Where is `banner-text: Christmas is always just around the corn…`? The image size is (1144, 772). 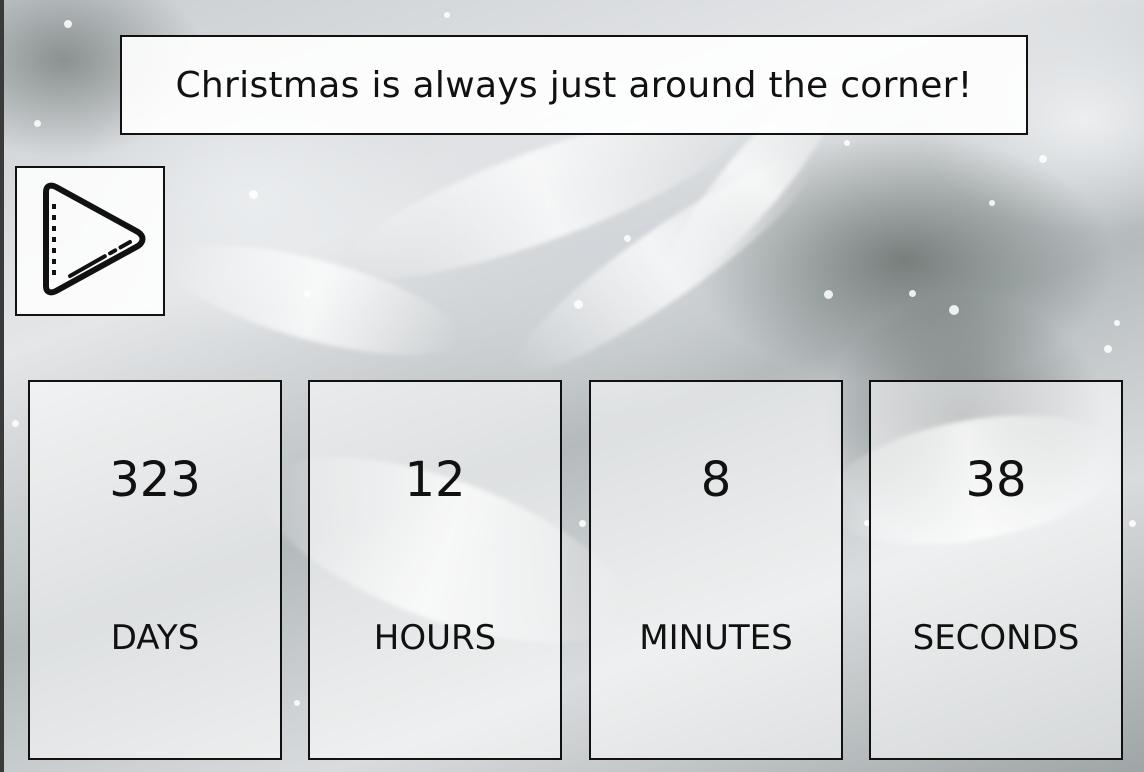
banner-text: Christmas is always just around the corn… is located at coordinates (574, 85).